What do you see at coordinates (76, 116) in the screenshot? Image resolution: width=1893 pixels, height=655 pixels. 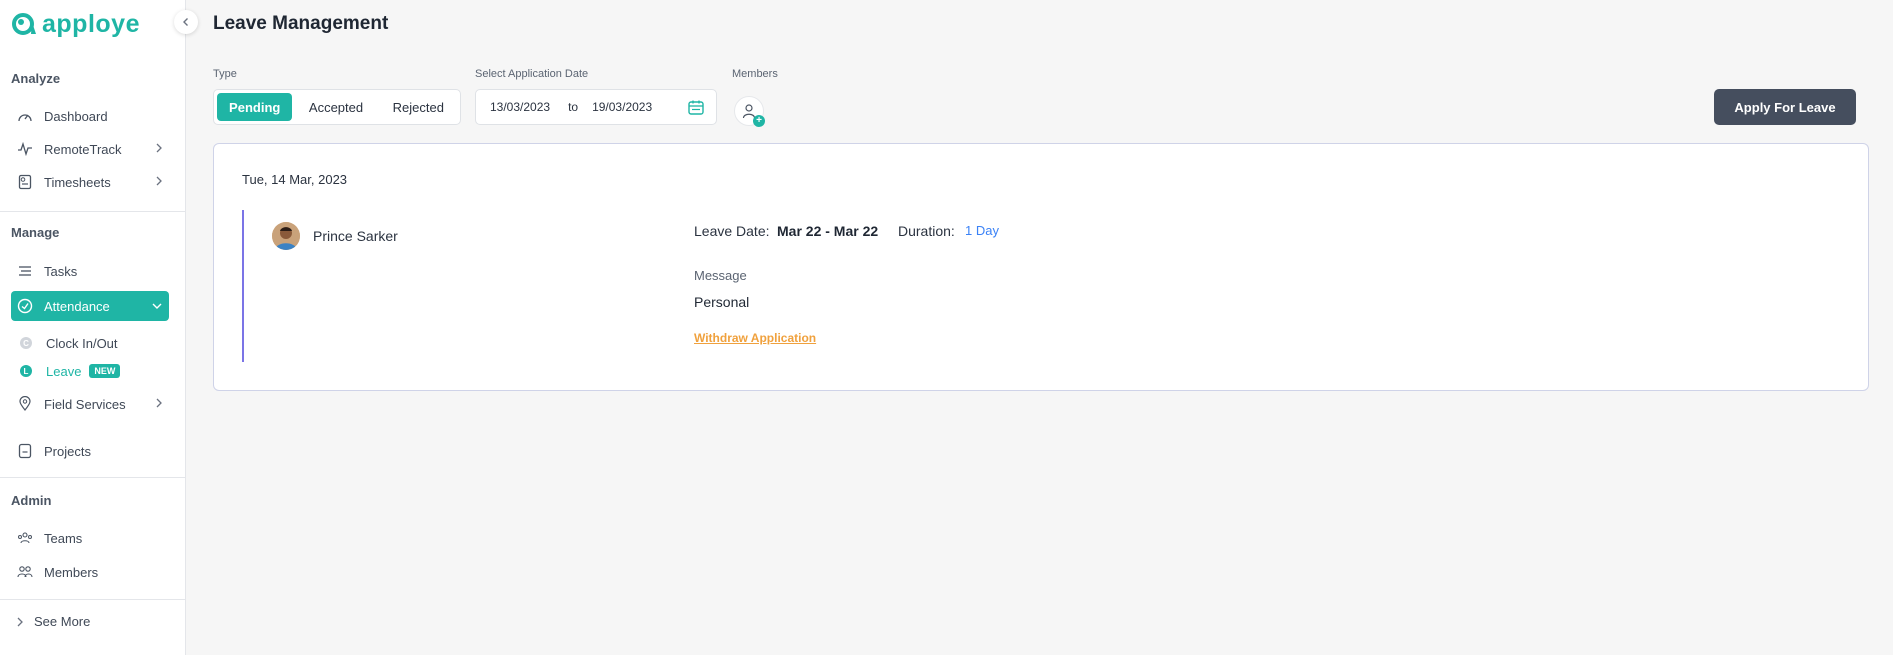 I see `sidebar-item-label: Dashboard` at bounding box center [76, 116].